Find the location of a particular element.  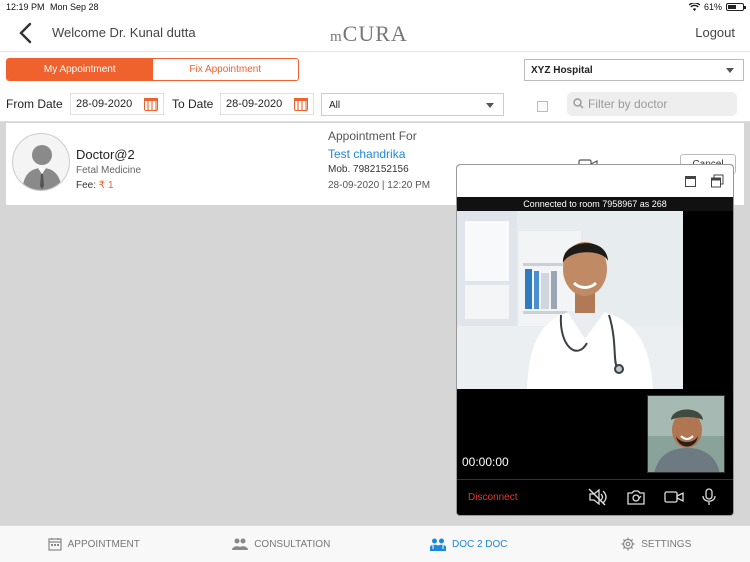

from-date-value: 28-09-2020 is located at coordinates (104, 104).